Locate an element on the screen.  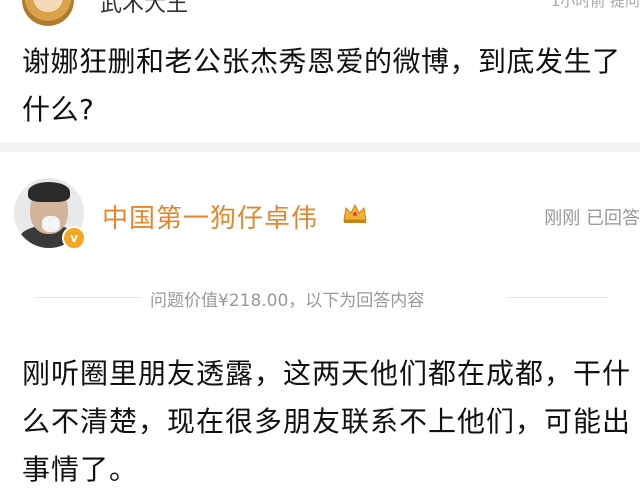
verified-v-icon: v is located at coordinates (74, 238).